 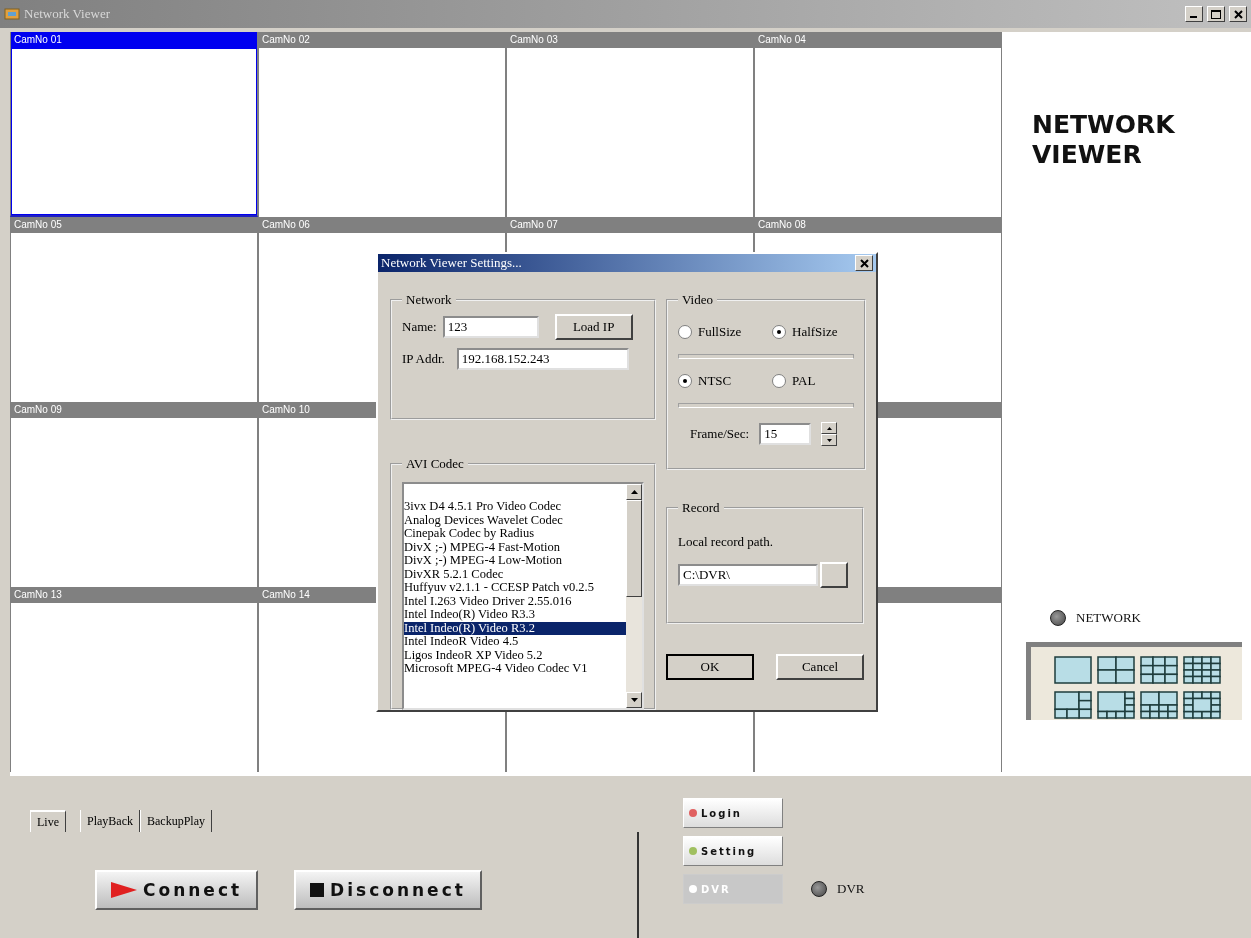 What do you see at coordinates (1108, 618) in the screenshot?
I see `status-label: NETWORK` at bounding box center [1108, 618].